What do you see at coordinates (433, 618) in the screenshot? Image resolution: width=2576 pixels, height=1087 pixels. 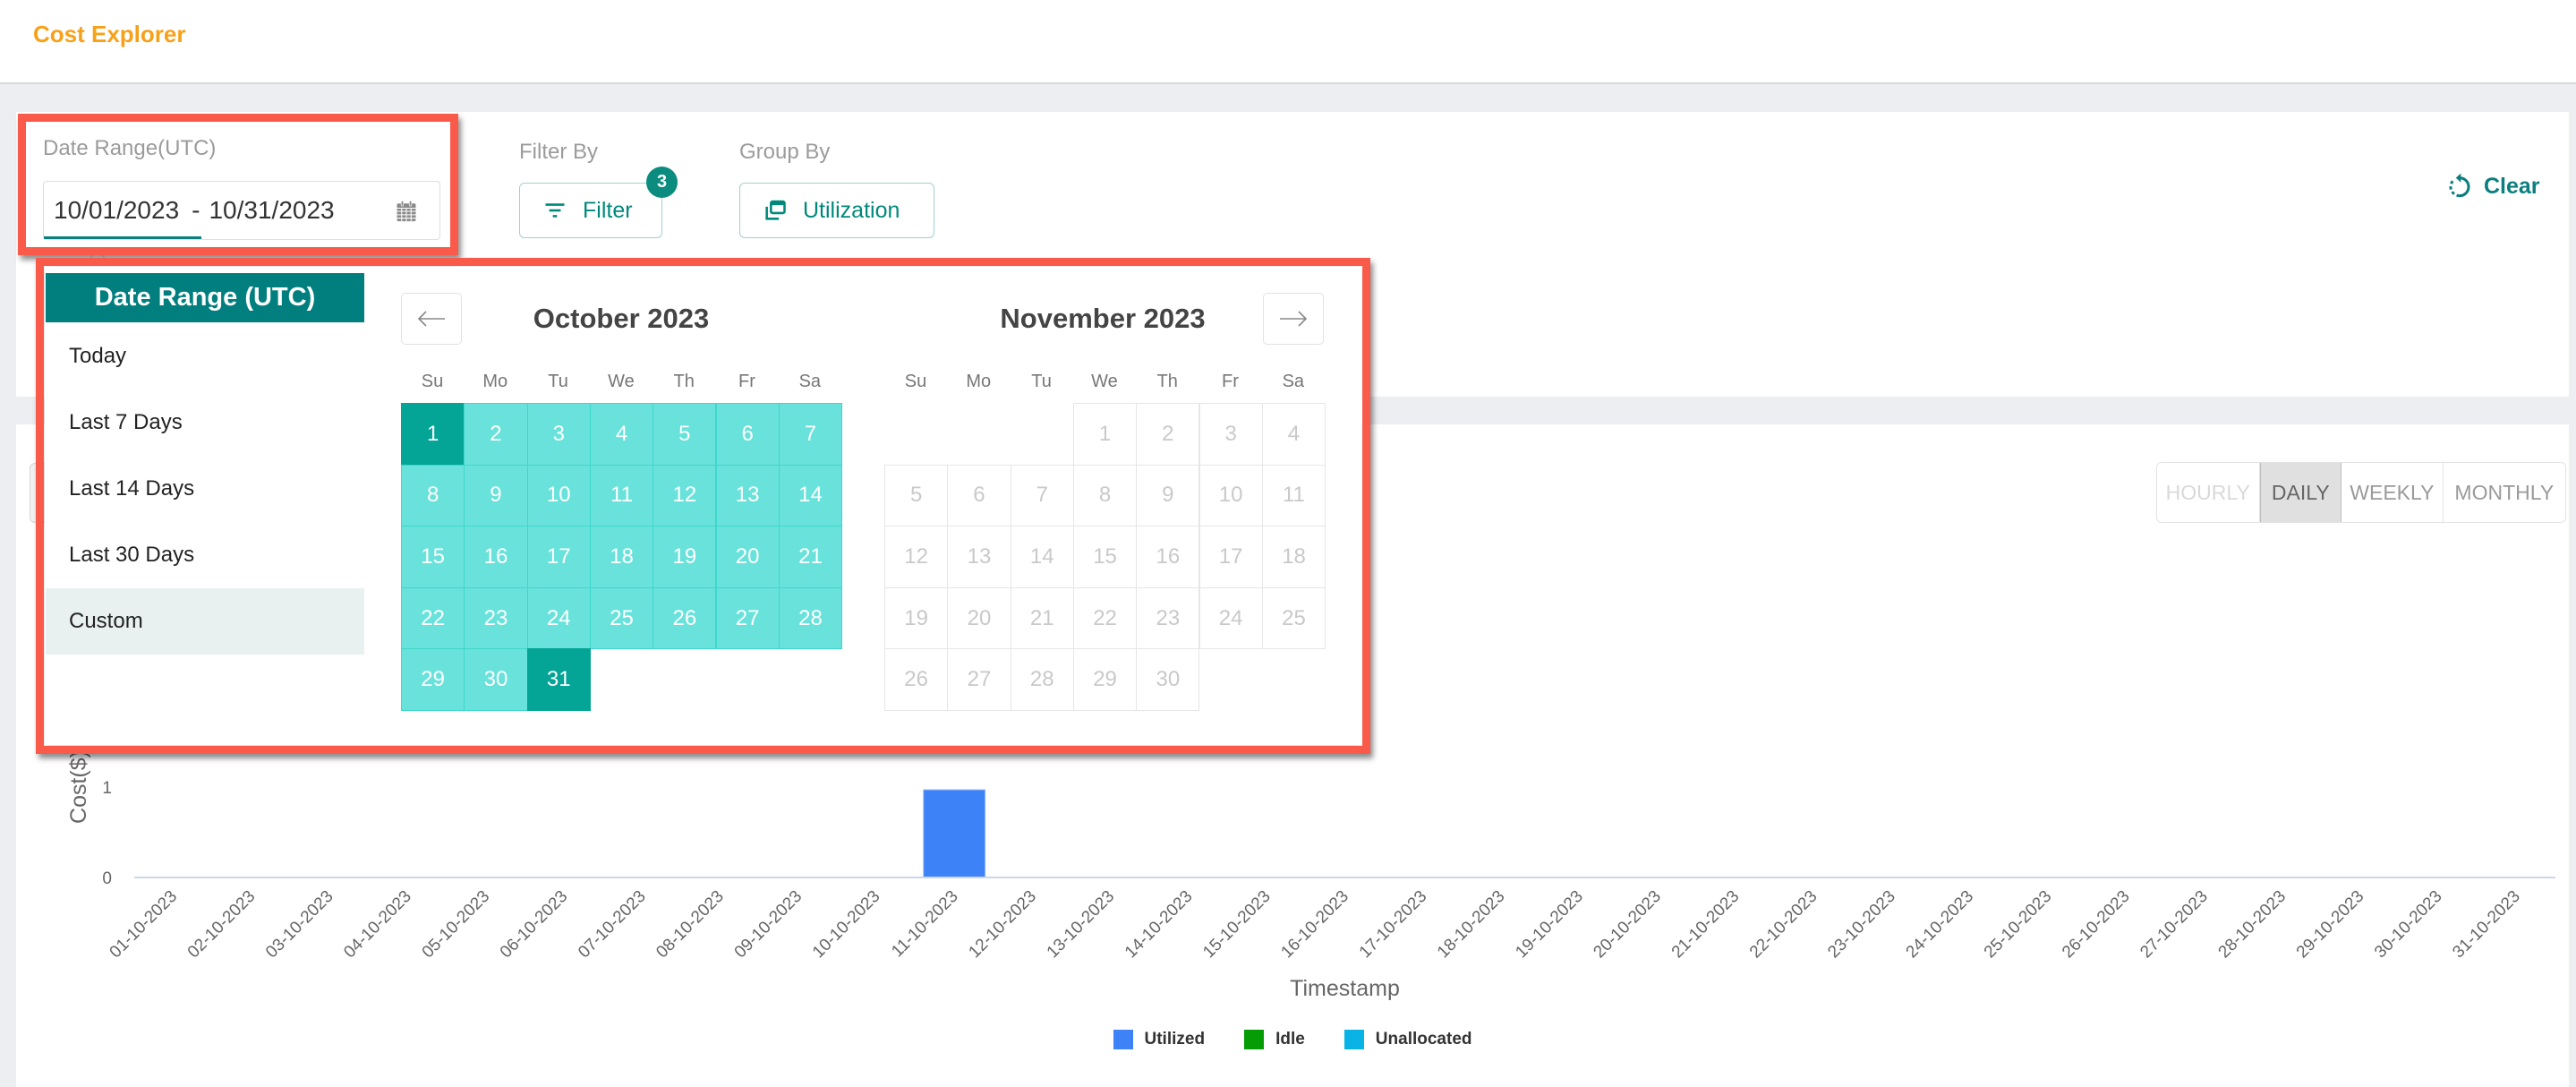 I see `day-cell: 22` at bounding box center [433, 618].